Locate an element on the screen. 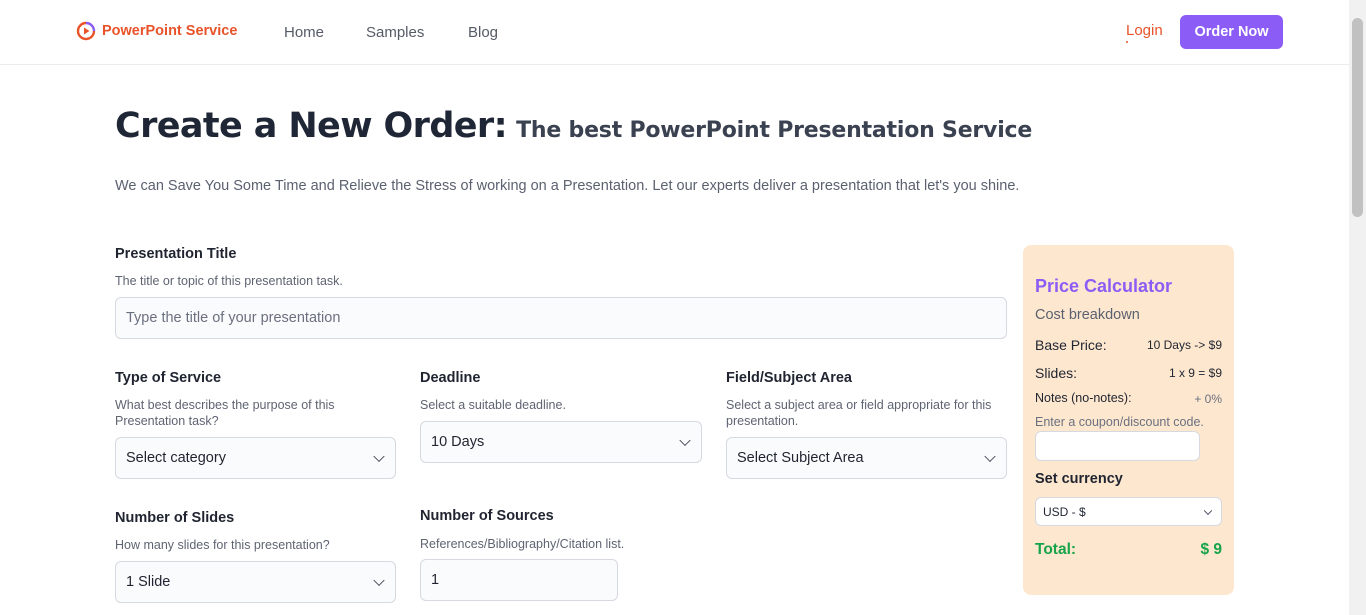 This screenshot has width=1366, height=615. sources-input is located at coordinates (524, 580).